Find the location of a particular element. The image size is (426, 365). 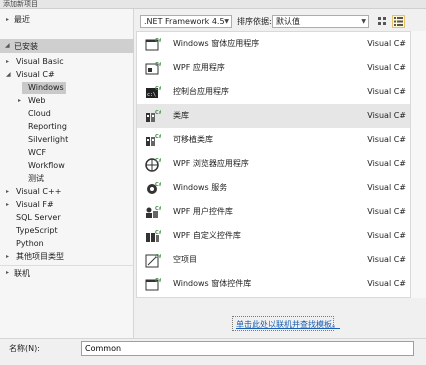

template-row: C# WPF 浏览器应用程序 Visual C# is located at coordinates (273, 164).